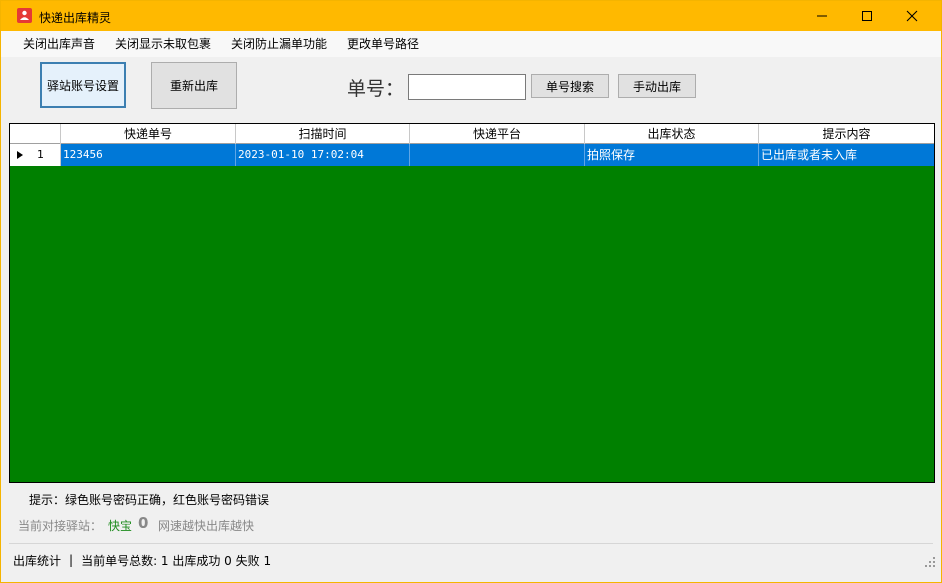 This screenshot has height=583, width=942. I want to click on title-bar: 快递出库精灵, so click(471, 16).